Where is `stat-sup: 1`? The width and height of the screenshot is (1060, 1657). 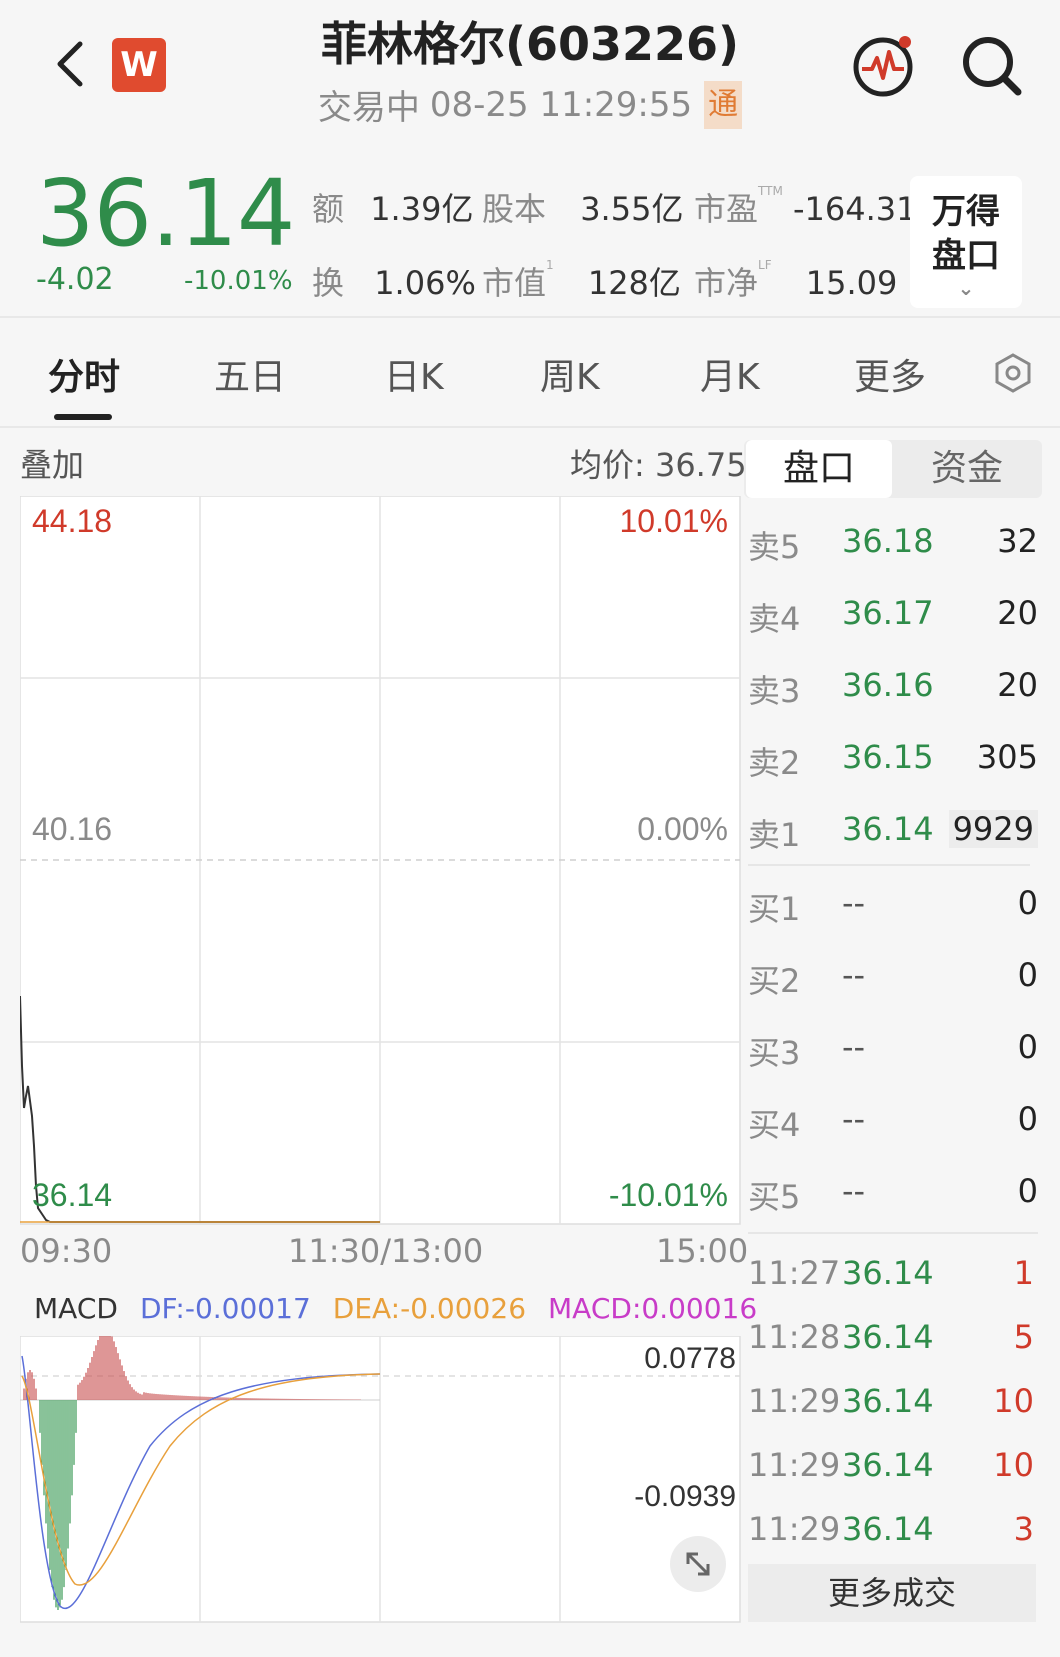 stat-sup: 1 is located at coordinates (550, 265).